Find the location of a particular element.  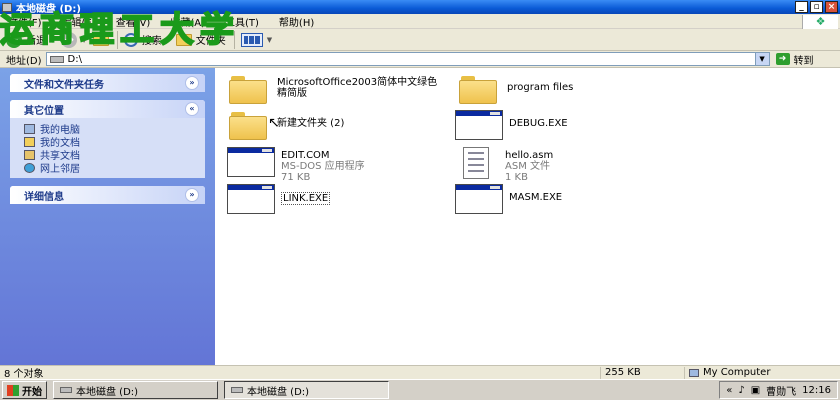

place-label: 网上邻居 is located at coordinates (60, 169).